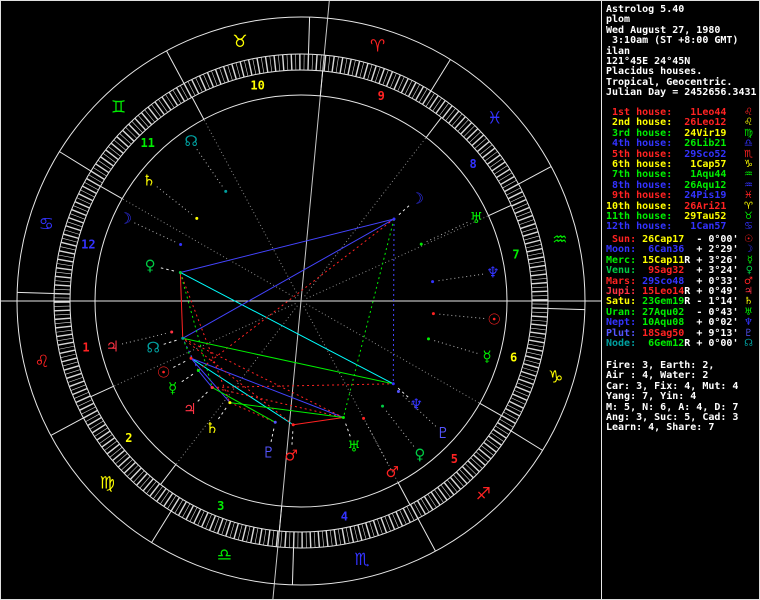 This screenshot has width=760, height=600. Describe the element at coordinates (714, 271) in the screenshot. I see `planet-motion: + 3°24'` at that location.